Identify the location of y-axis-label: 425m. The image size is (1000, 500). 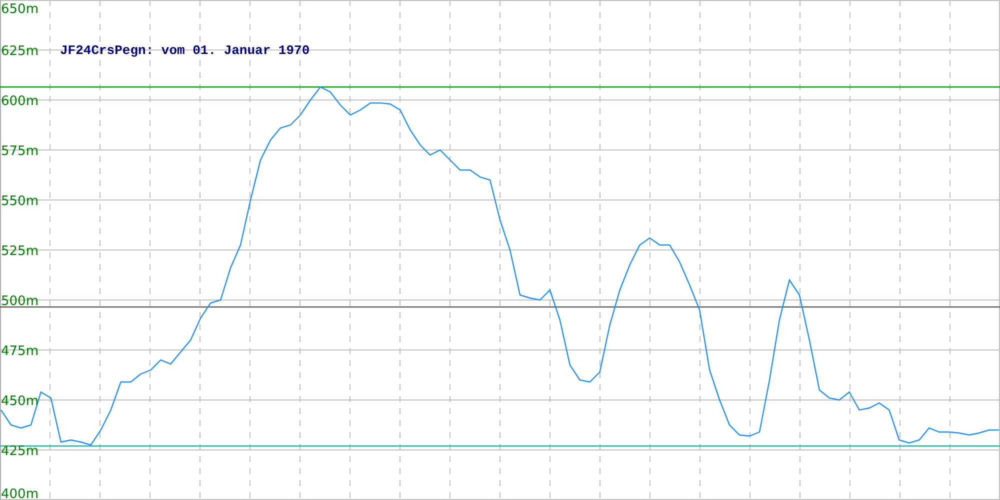
(19, 451).